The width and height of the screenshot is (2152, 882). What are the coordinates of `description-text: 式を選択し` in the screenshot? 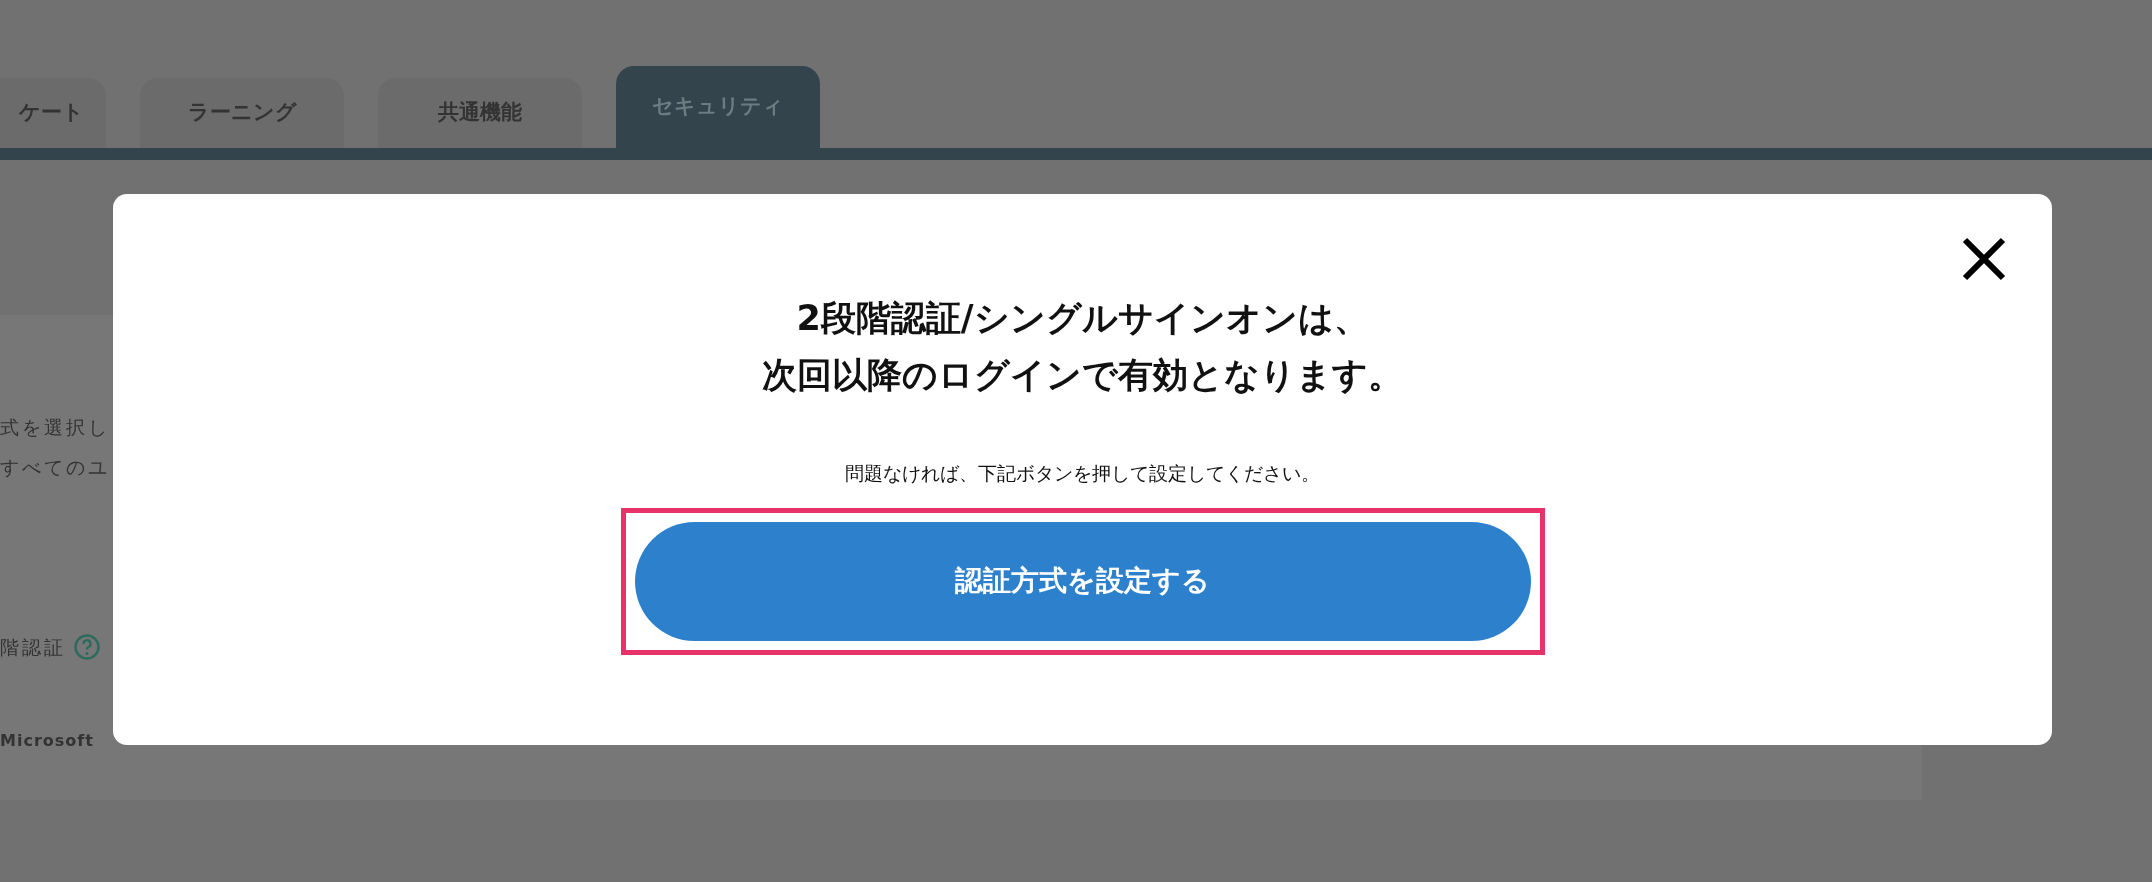 It's located at (55, 427).